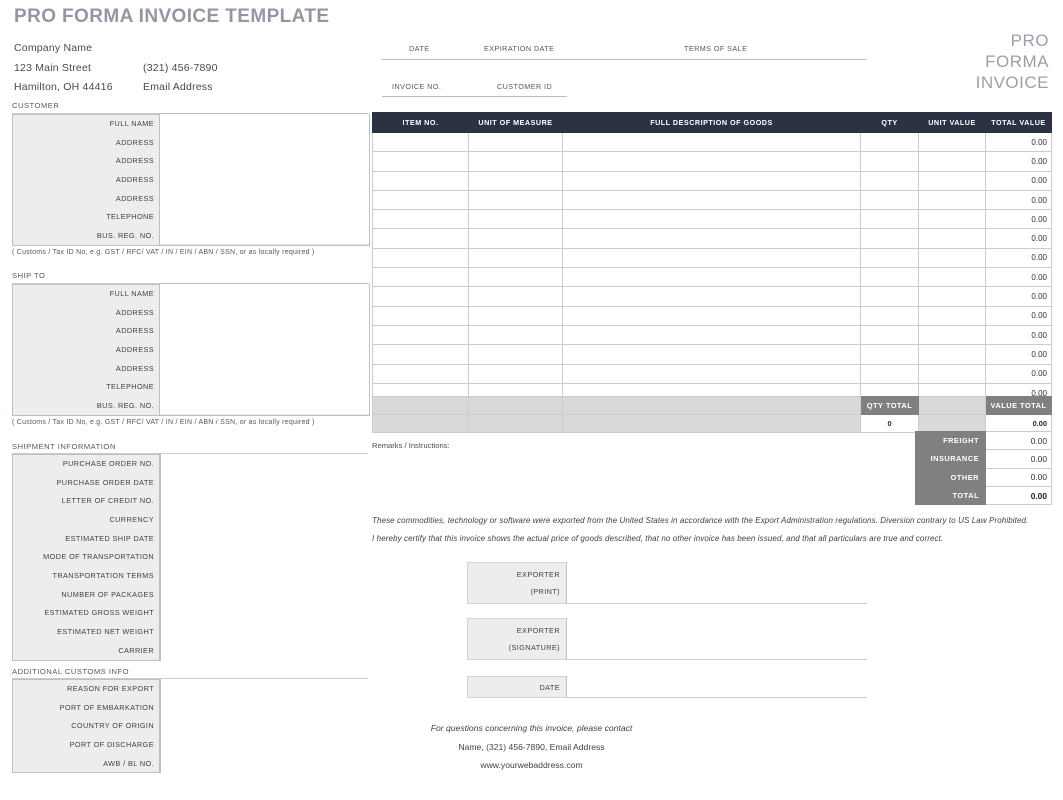  I want to click on signature-line-exporter-print, so click(717, 583).